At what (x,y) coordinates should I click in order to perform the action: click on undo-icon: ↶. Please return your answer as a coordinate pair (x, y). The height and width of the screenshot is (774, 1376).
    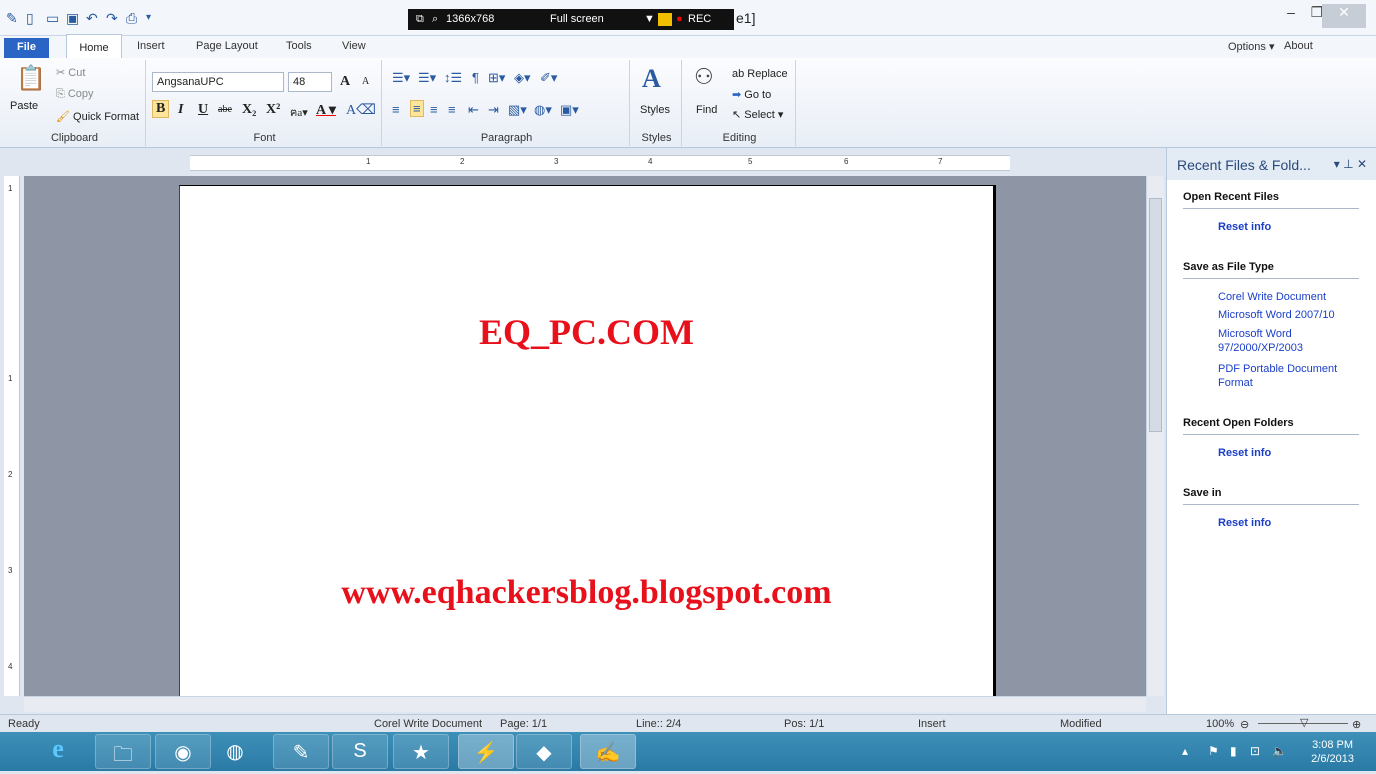
    Looking at the image, I should click on (92, 18).